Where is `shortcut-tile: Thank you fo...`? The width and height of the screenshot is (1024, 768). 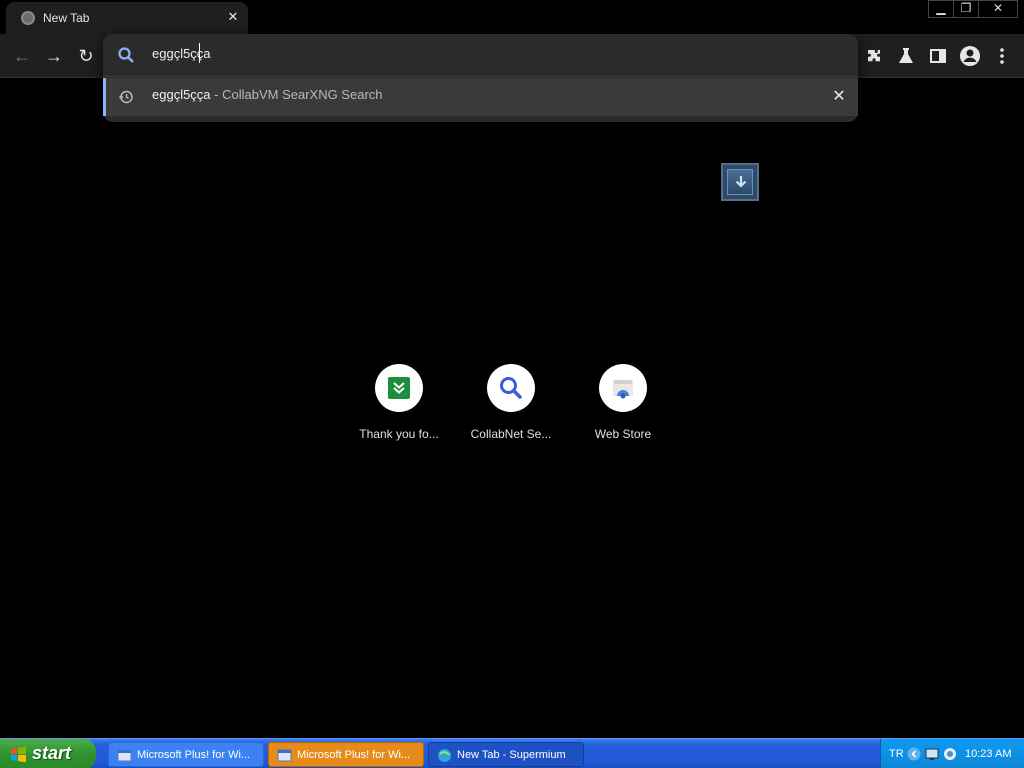 shortcut-tile: Thank you fo... is located at coordinates (399, 407).